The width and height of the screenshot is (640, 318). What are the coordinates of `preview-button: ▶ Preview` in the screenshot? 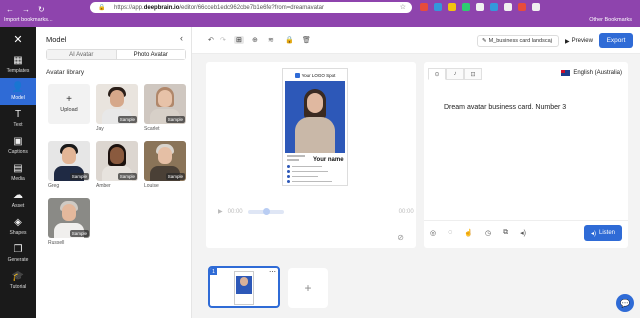 It's located at (579, 41).